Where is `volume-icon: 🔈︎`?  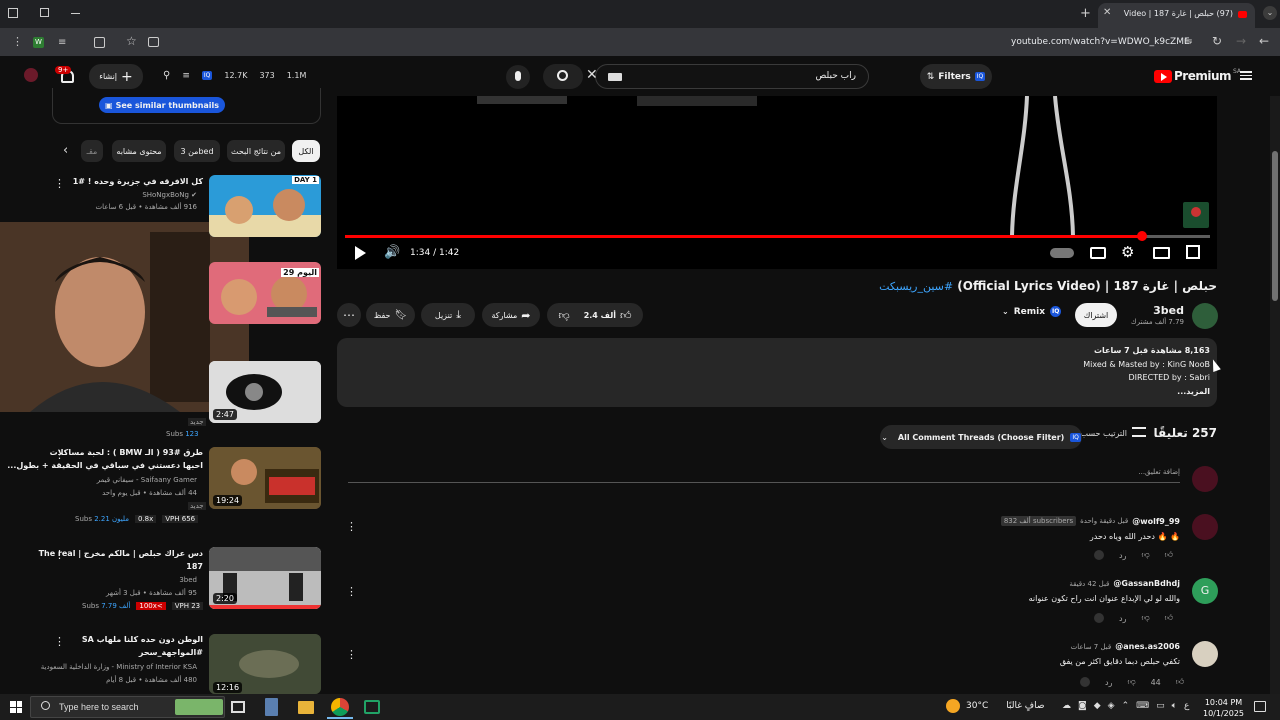 volume-icon: 🔈︎ is located at coordinates (1174, 706).